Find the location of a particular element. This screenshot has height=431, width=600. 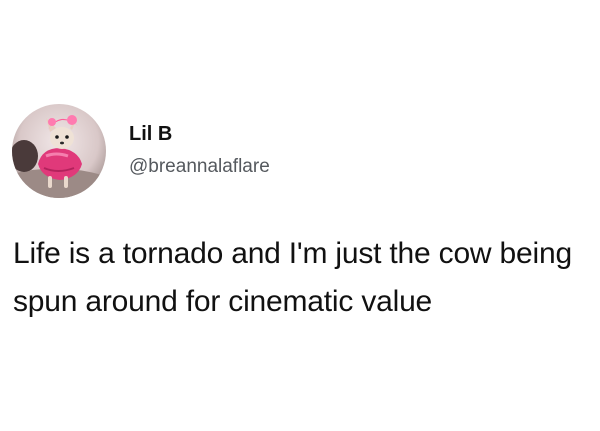

tweet-header: Lil B @breannalaflare is located at coordinates (141, 151).